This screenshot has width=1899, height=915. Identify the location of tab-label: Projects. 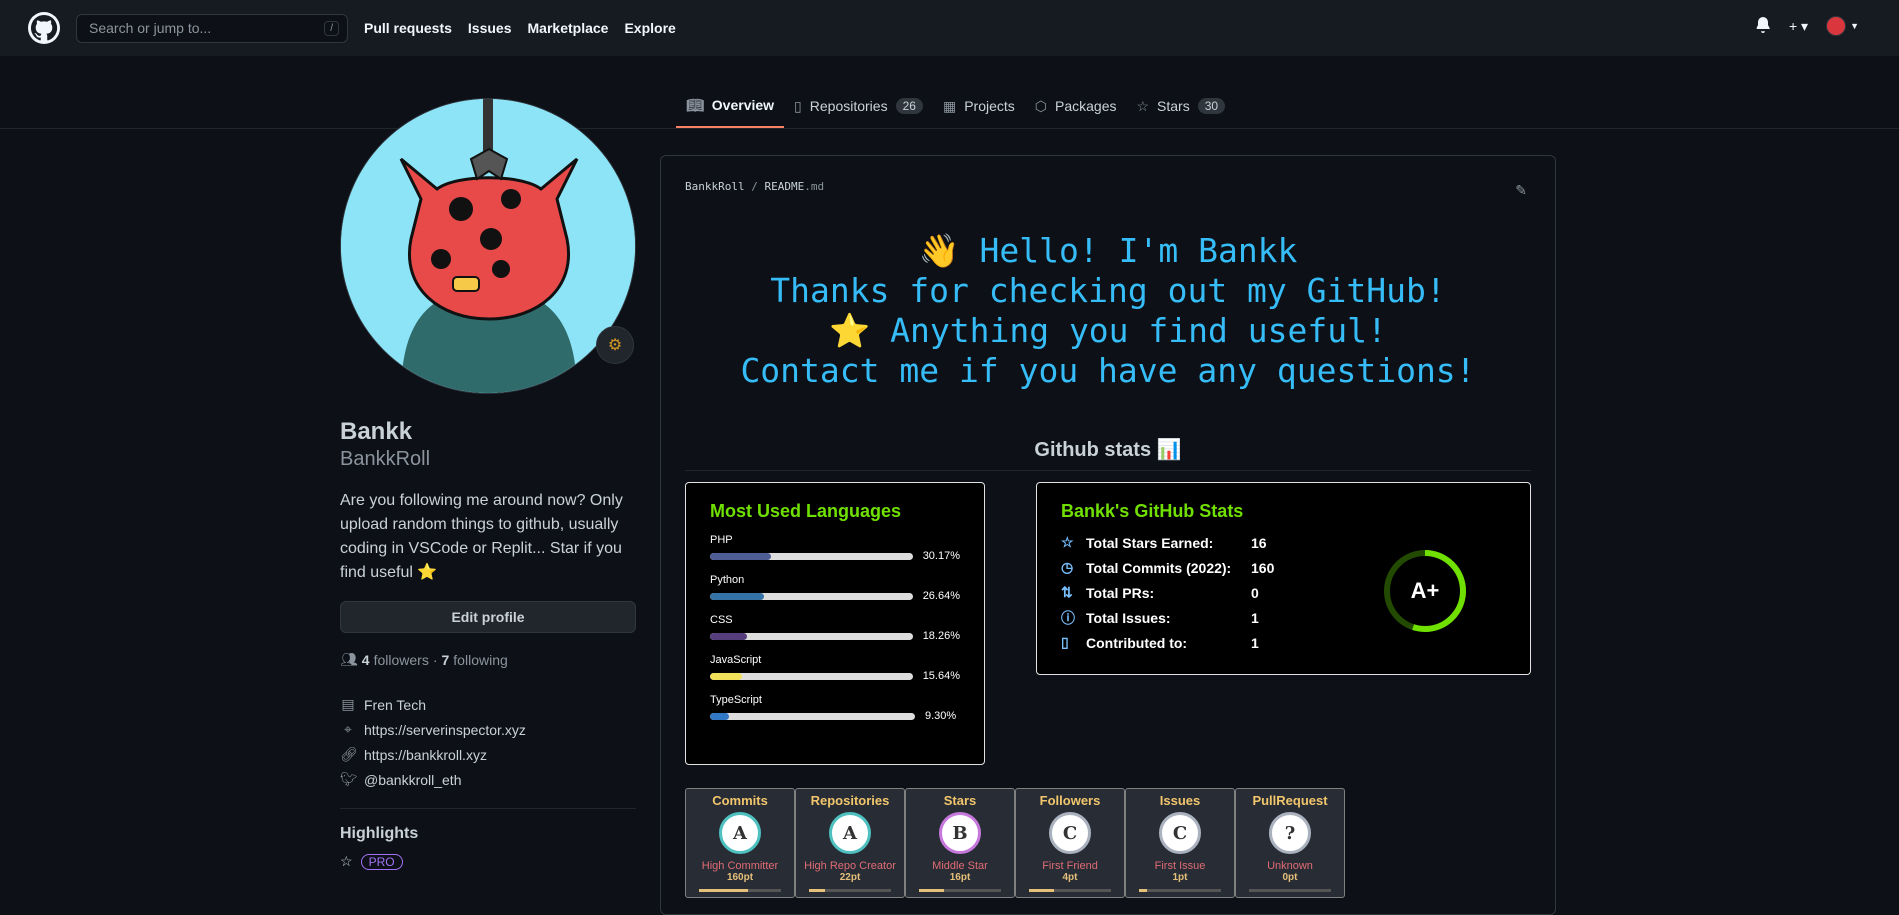
(989, 106).